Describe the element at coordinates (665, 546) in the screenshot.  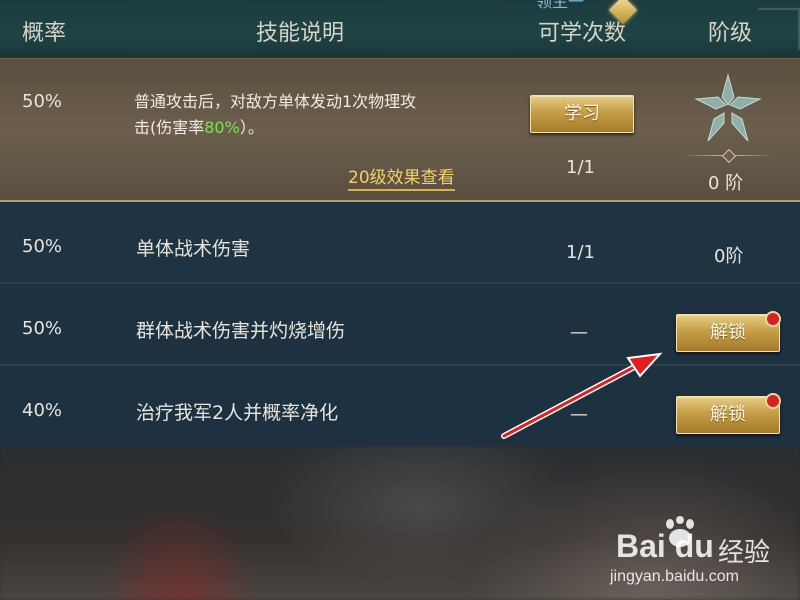
I see `baidu-logo-text: Bai du` at that location.